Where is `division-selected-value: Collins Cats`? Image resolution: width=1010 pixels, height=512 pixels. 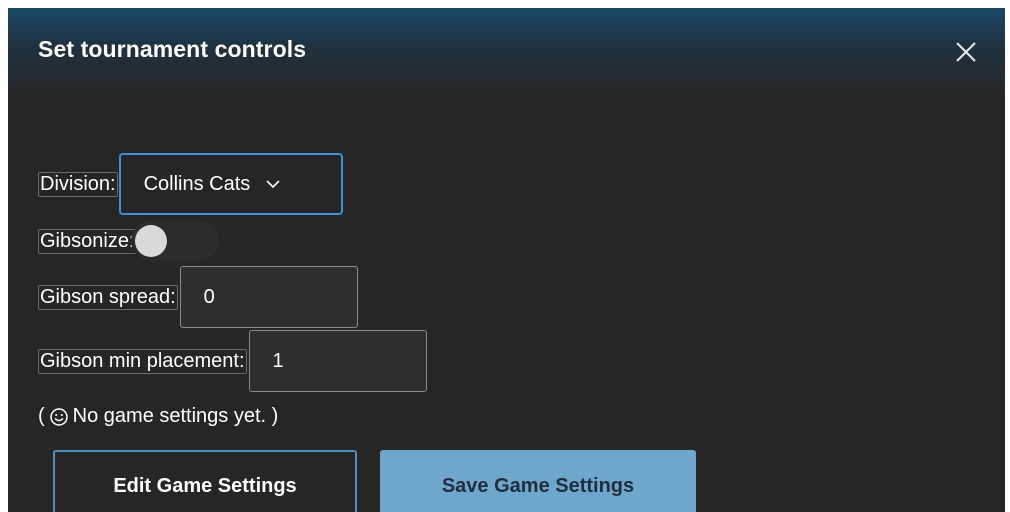
division-selected-value: Collins Cats is located at coordinates (197, 183).